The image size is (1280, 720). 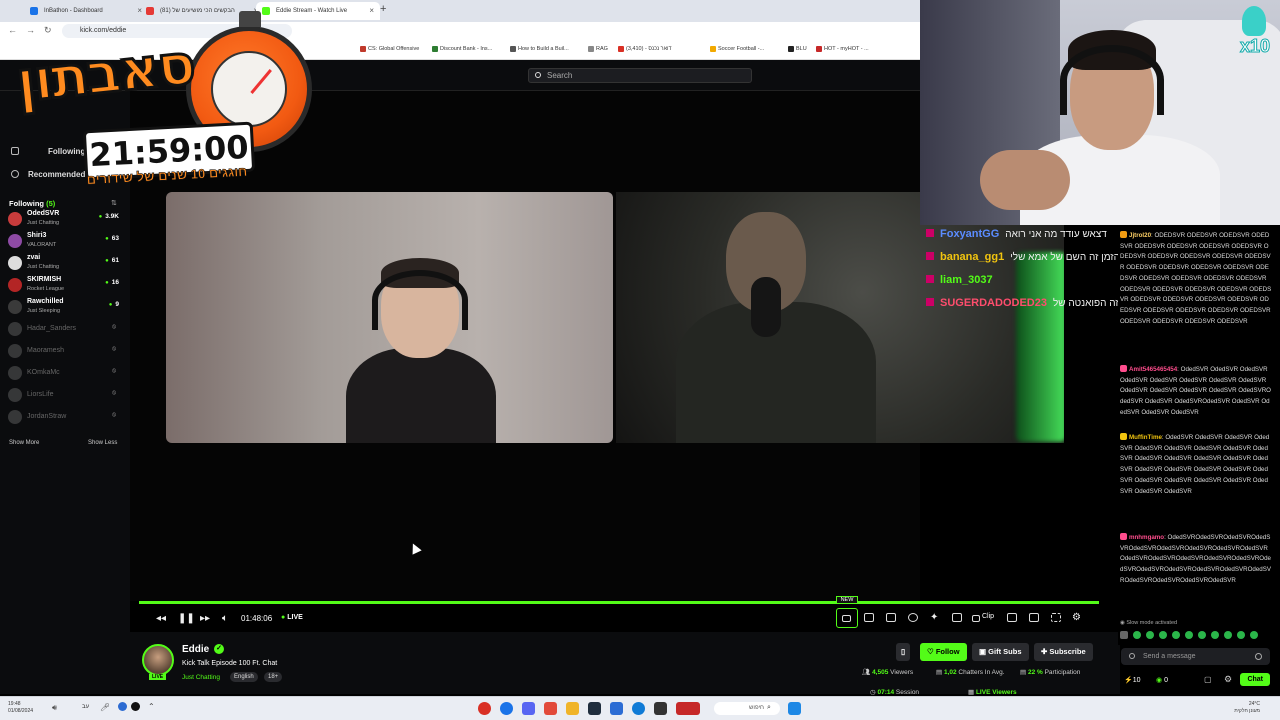 What do you see at coordinates (205, 618) in the screenshot?
I see `forward-icon: ▸▸` at bounding box center [205, 618].